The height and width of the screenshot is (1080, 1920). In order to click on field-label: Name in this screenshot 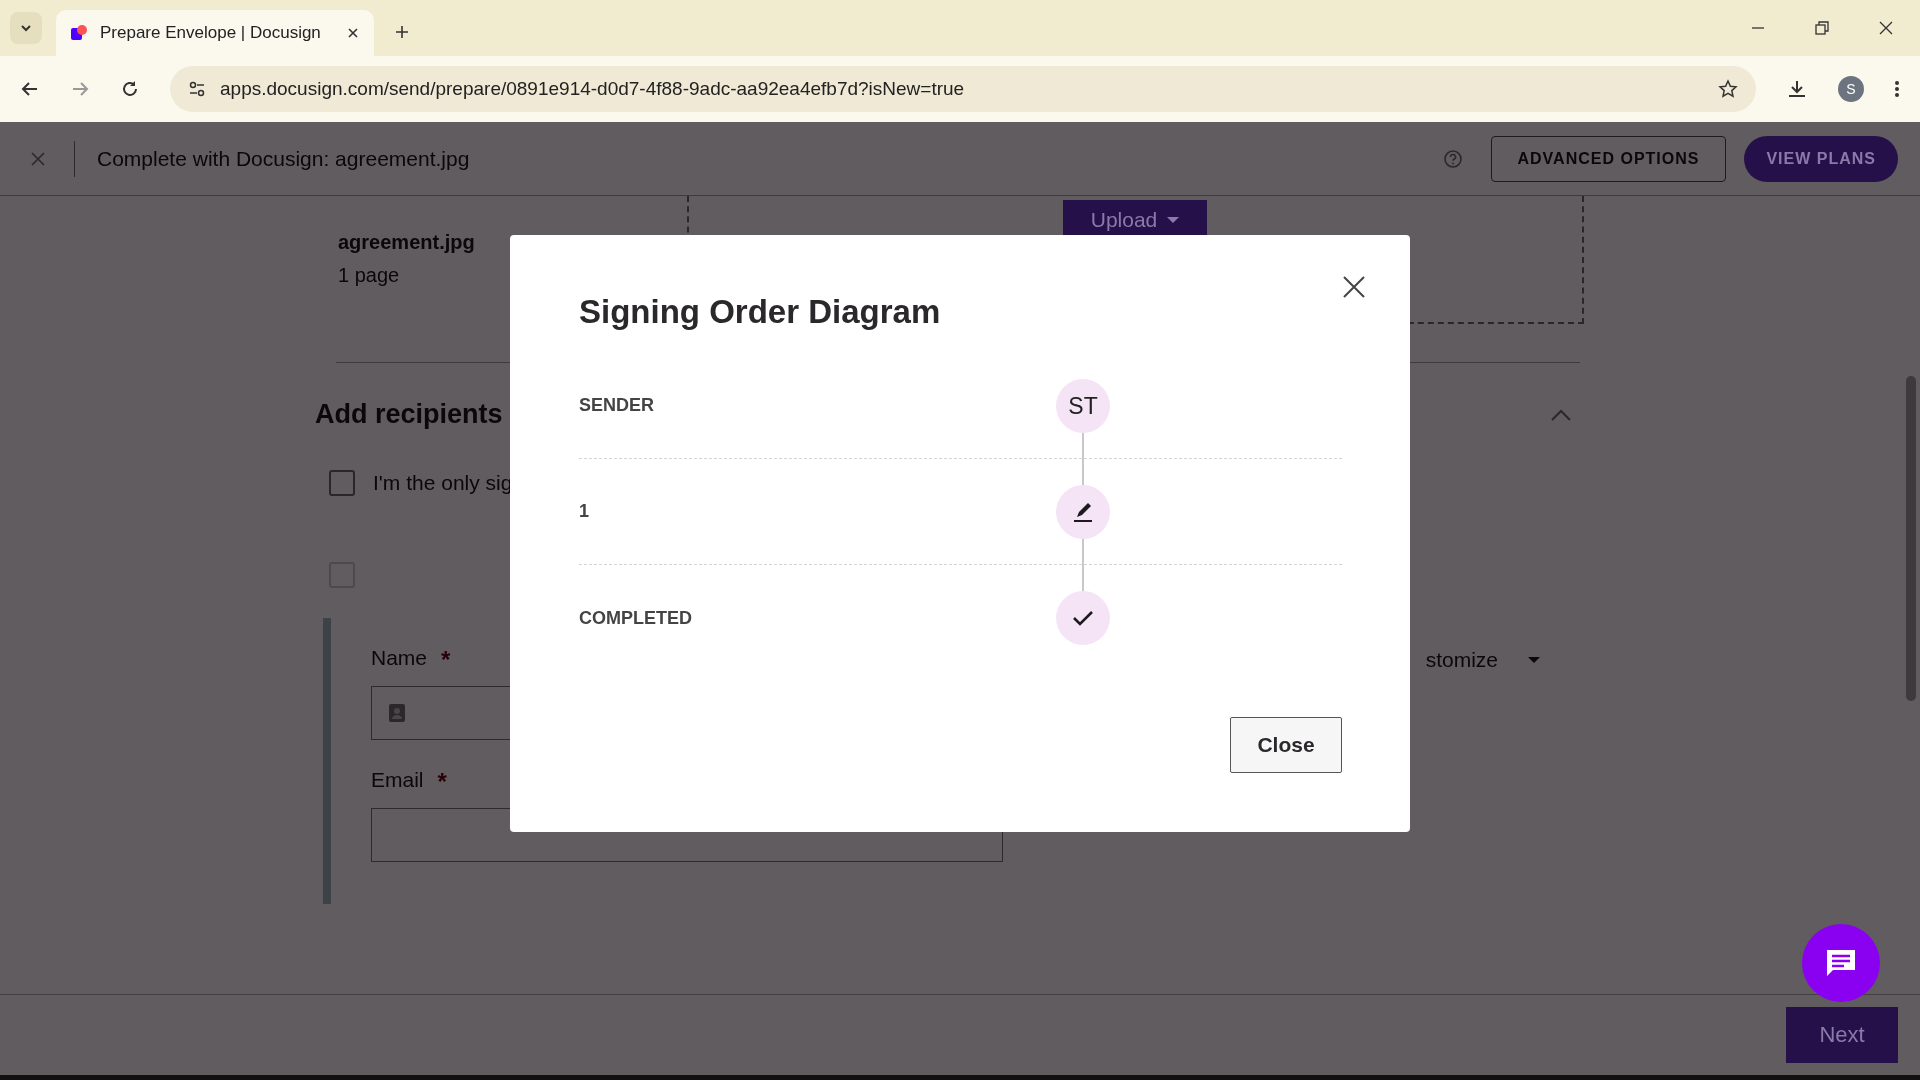, I will do `click(399, 658)`.